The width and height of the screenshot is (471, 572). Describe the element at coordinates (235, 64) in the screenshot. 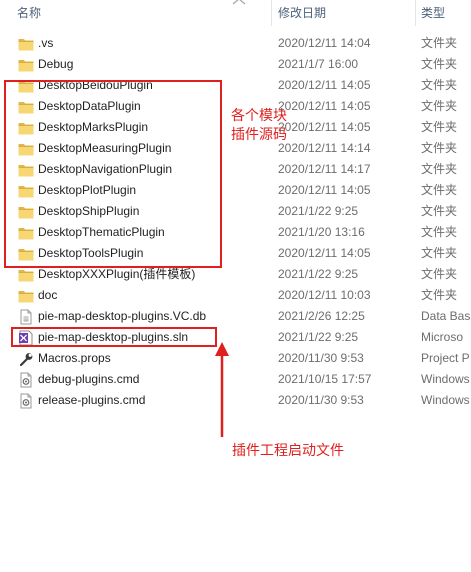

I see `file-row: Debug 2021/1/7 16:00 文件夹` at that location.